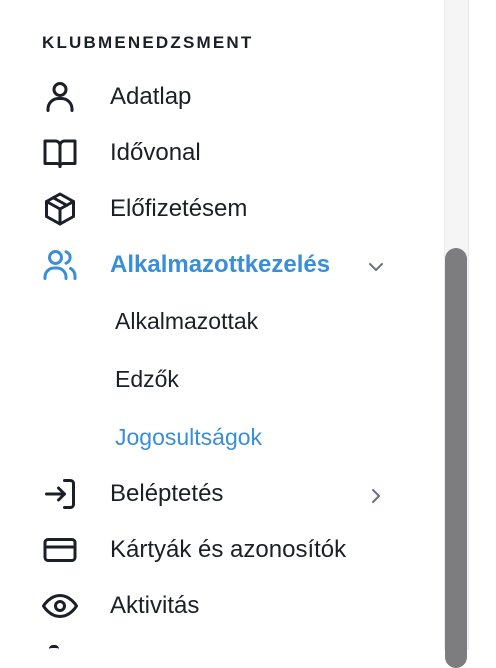 Image resolution: width=496 pixels, height=668 pixels. Describe the element at coordinates (155, 152) in the screenshot. I see `nav-item-label: Idővonal` at that location.